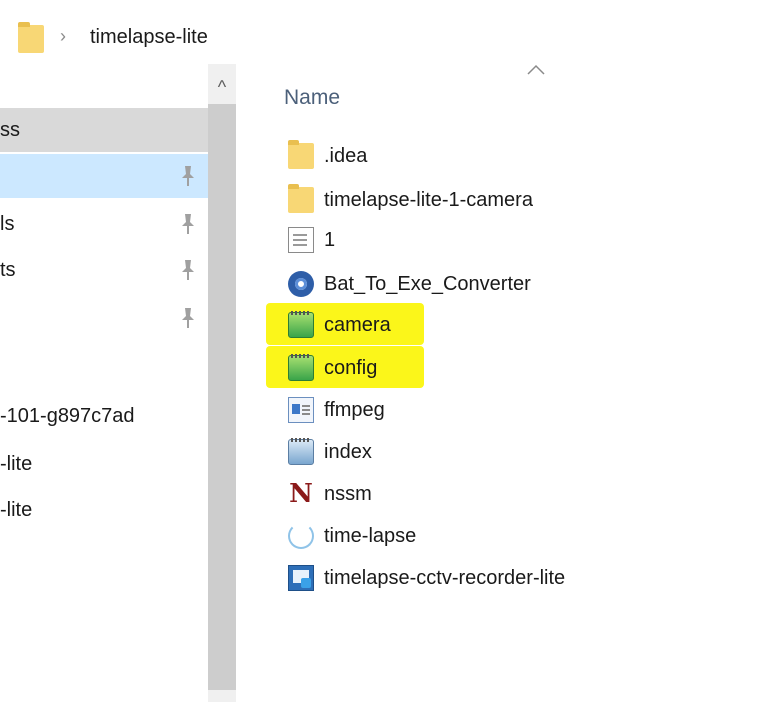  Describe the element at coordinates (10, 130) in the screenshot. I see `nav-item-label: ss` at that location.